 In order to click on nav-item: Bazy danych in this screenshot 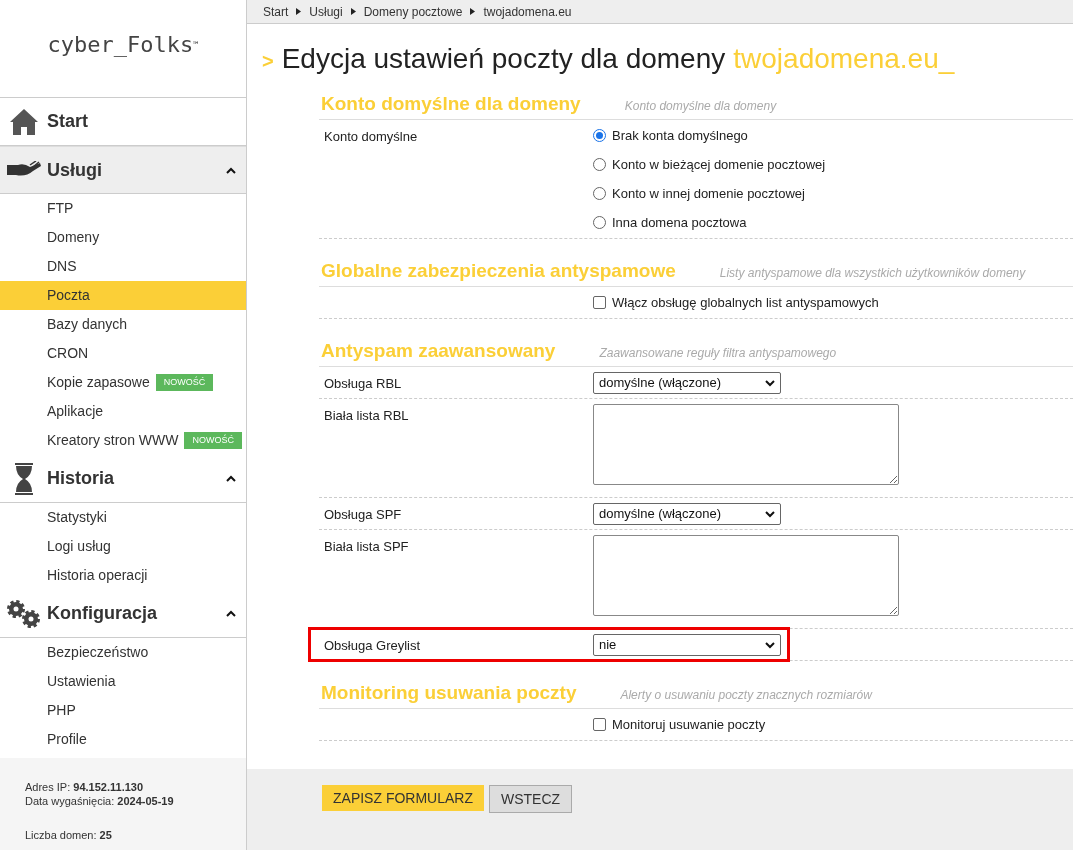, I will do `click(123, 324)`.